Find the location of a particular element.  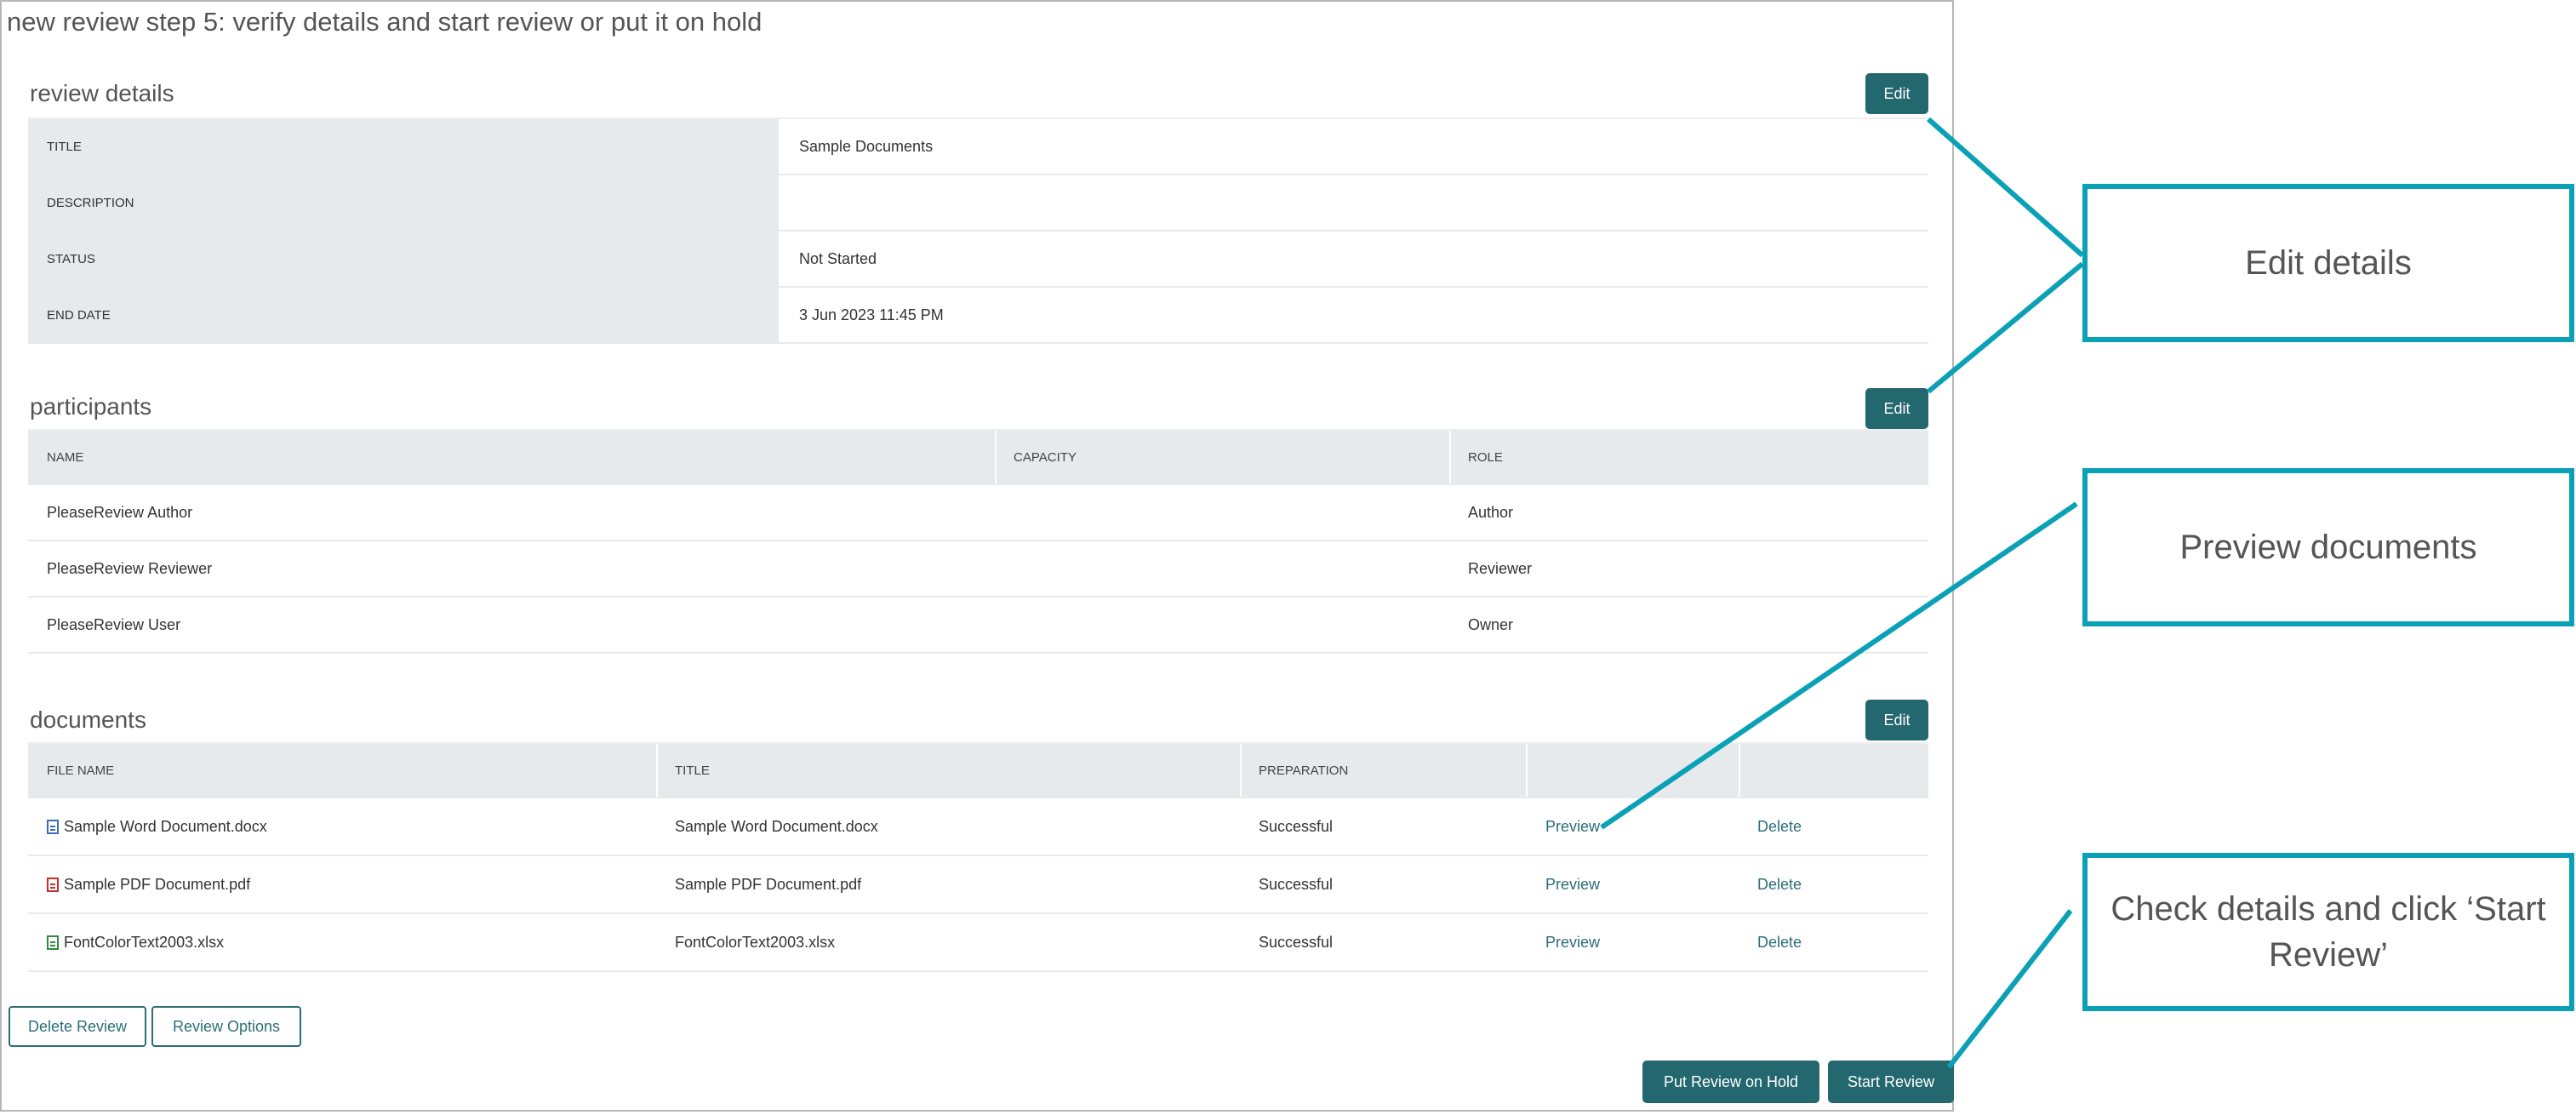

detail-label: TITLE is located at coordinates (403, 146).